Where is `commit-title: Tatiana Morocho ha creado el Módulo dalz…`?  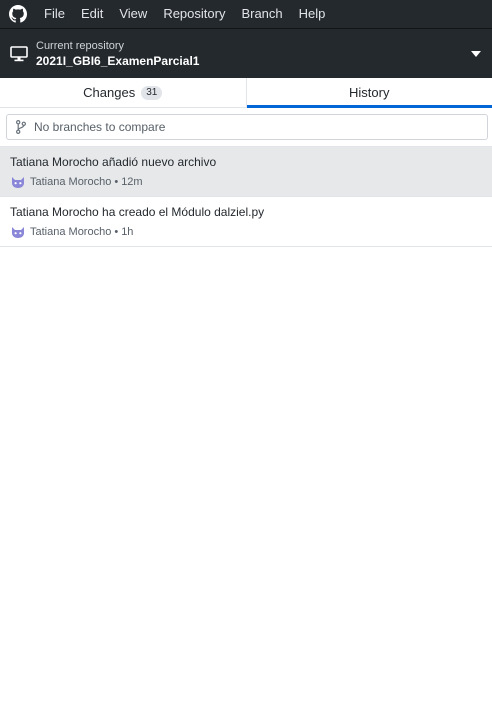
commit-title: Tatiana Morocho ha creado el Módulo dalz… is located at coordinates (137, 212).